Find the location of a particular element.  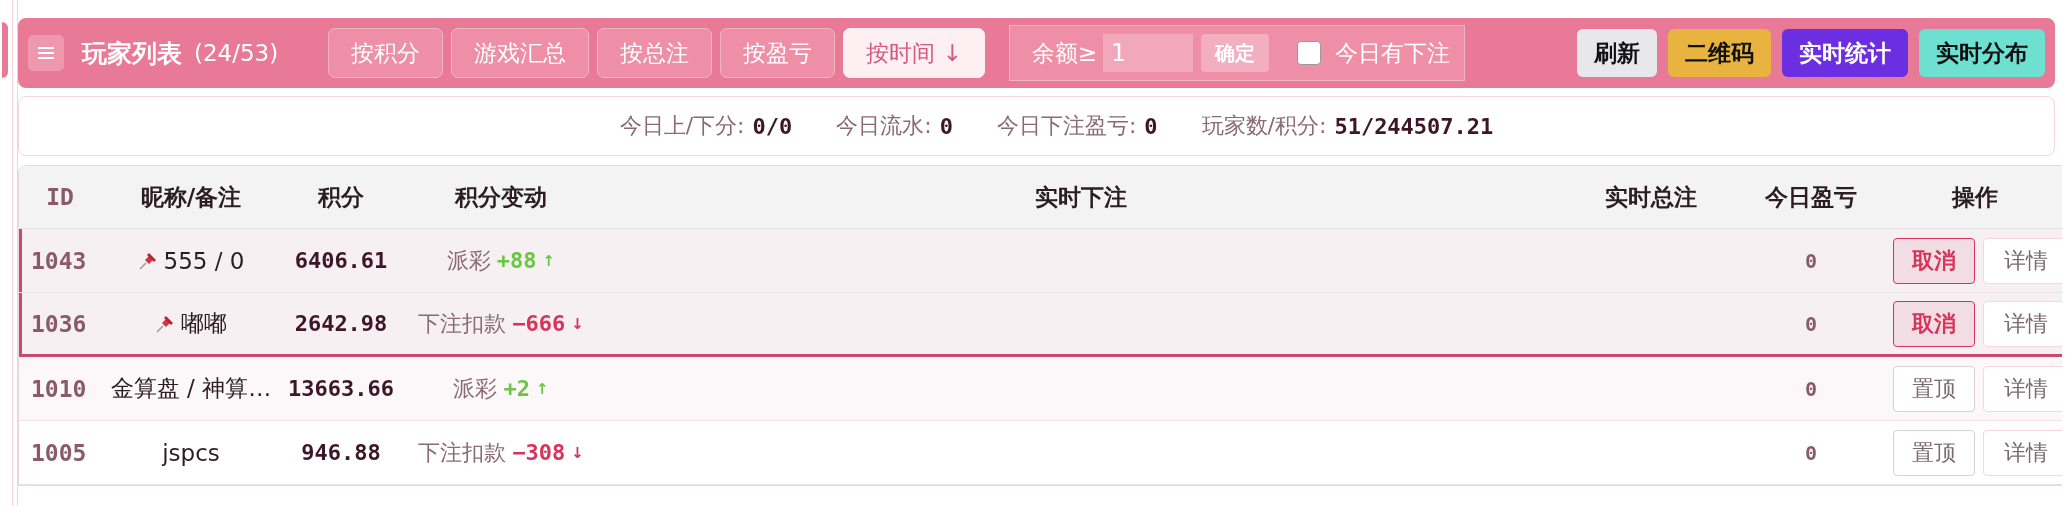

menu-icon is located at coordinates (46, 53).